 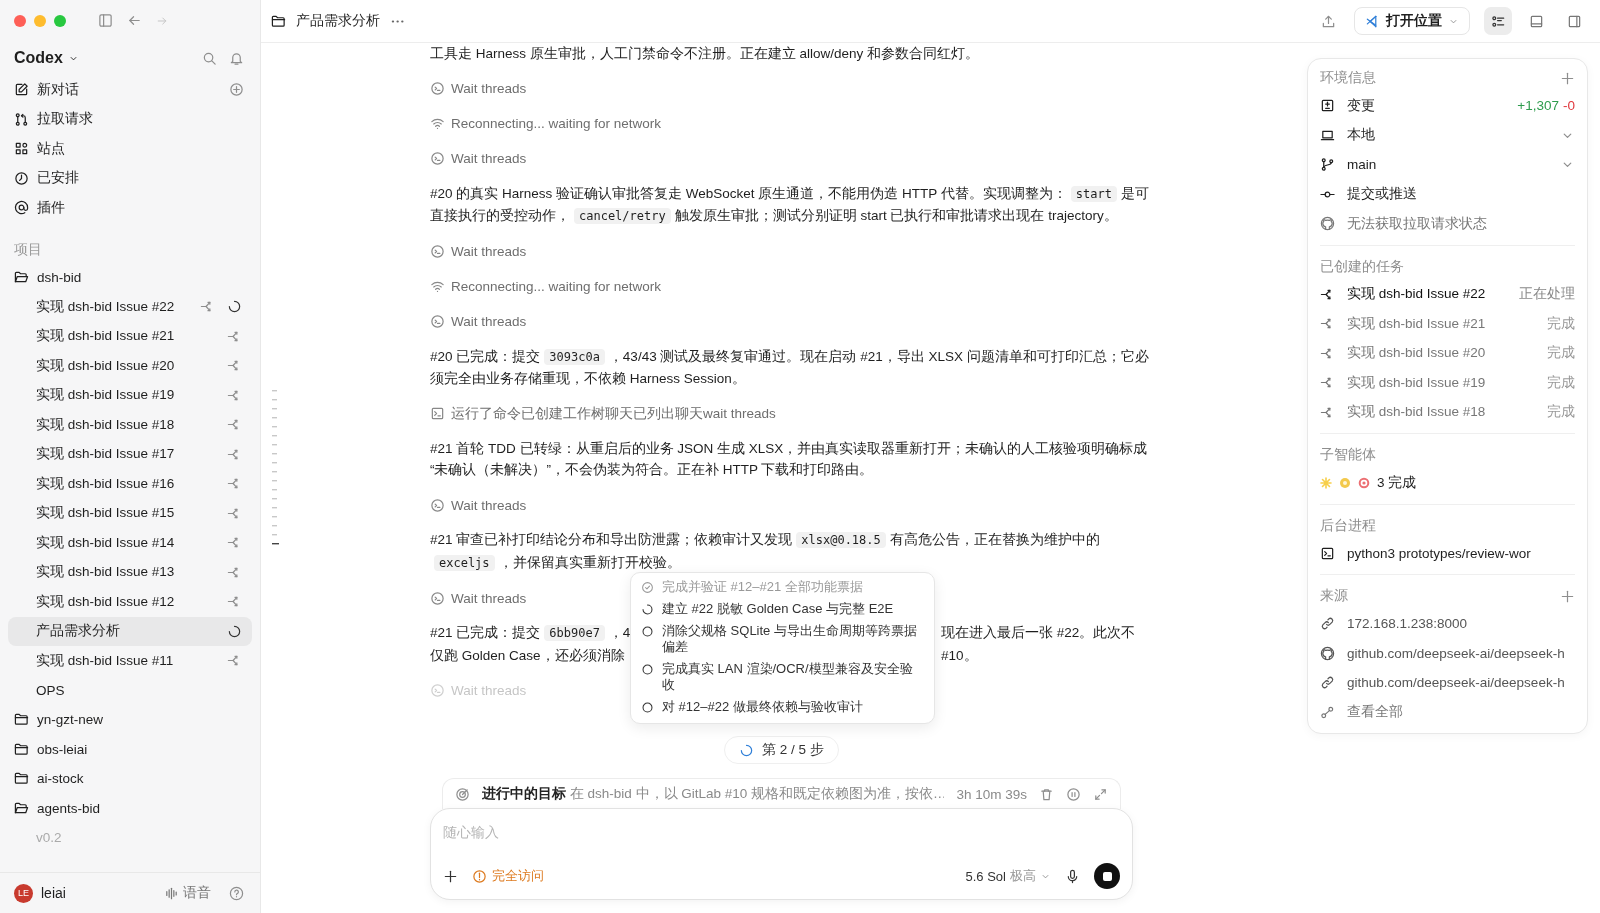 What do you see at coordinates (1538, 106) in the screenshot?
I see `lines-added: +1,307` at bounding box center [1538, 106].